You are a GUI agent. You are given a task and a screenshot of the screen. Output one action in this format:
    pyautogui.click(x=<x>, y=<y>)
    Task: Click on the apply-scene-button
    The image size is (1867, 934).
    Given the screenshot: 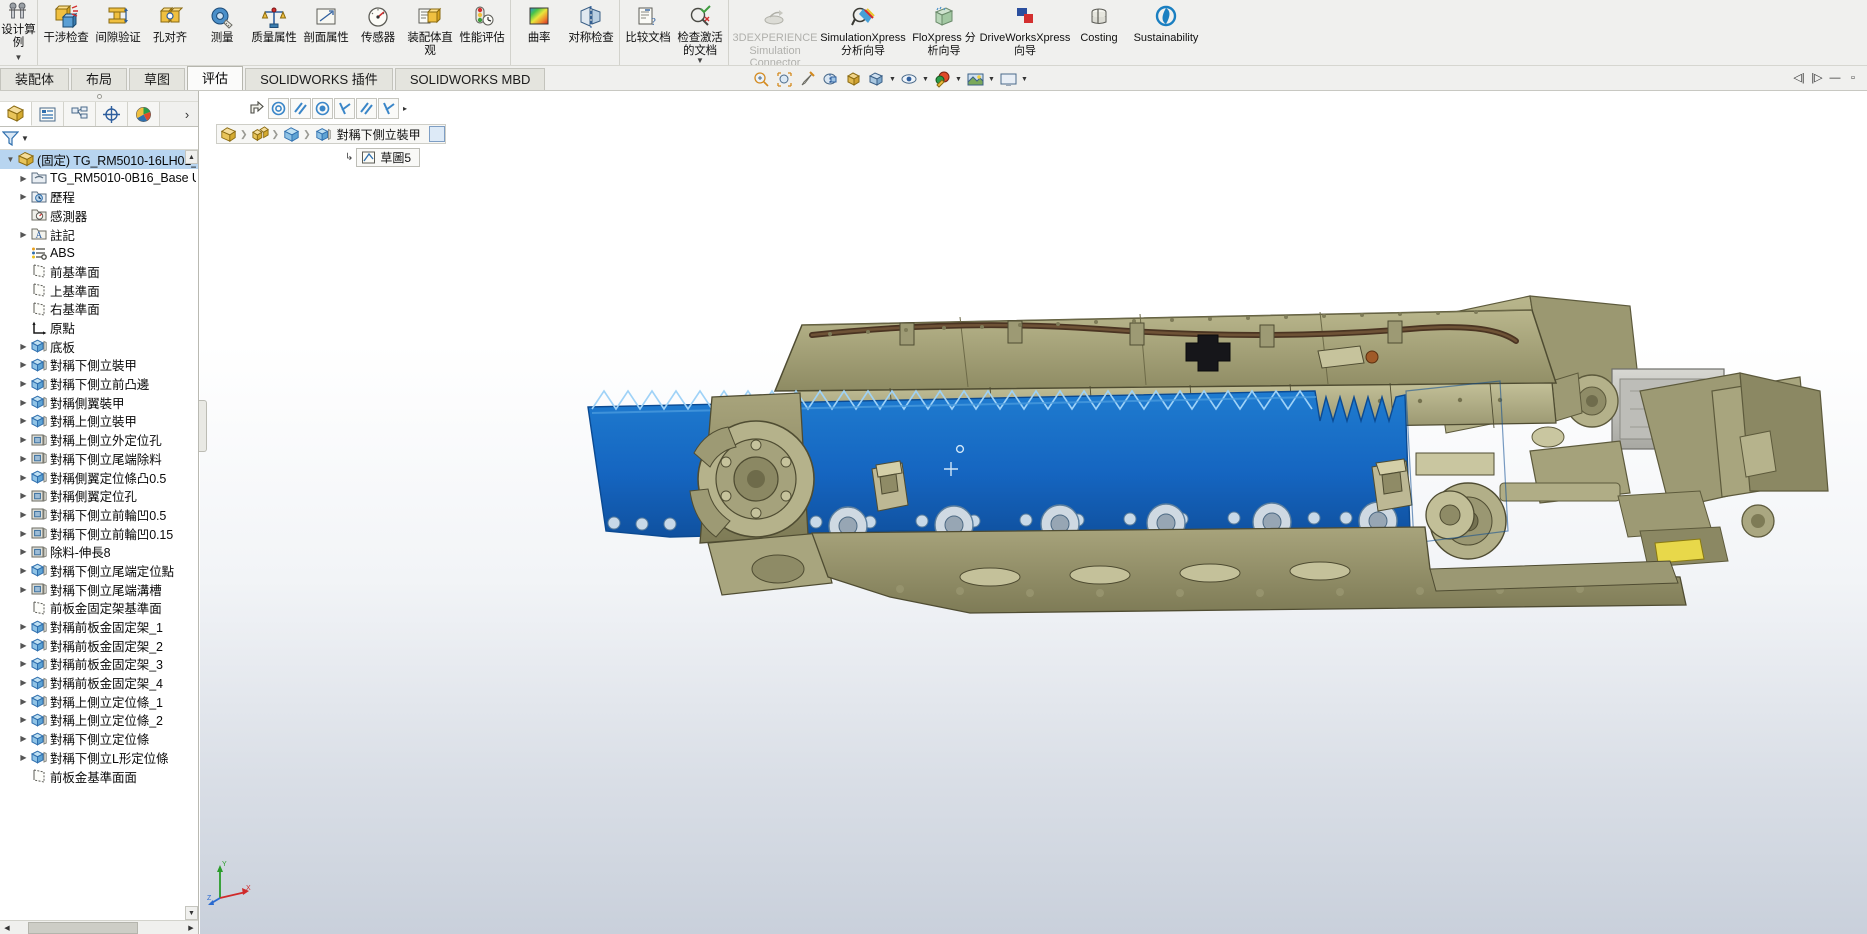 What is the action you would take?
    pyautogui.click(x=975, y=79)
    